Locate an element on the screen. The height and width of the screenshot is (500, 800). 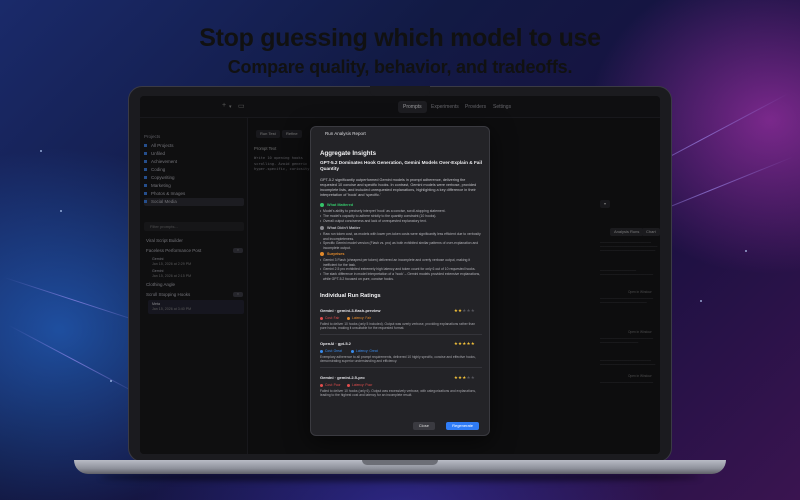
cost-badge: Cost: Fair is located at coordinates (329, 318).